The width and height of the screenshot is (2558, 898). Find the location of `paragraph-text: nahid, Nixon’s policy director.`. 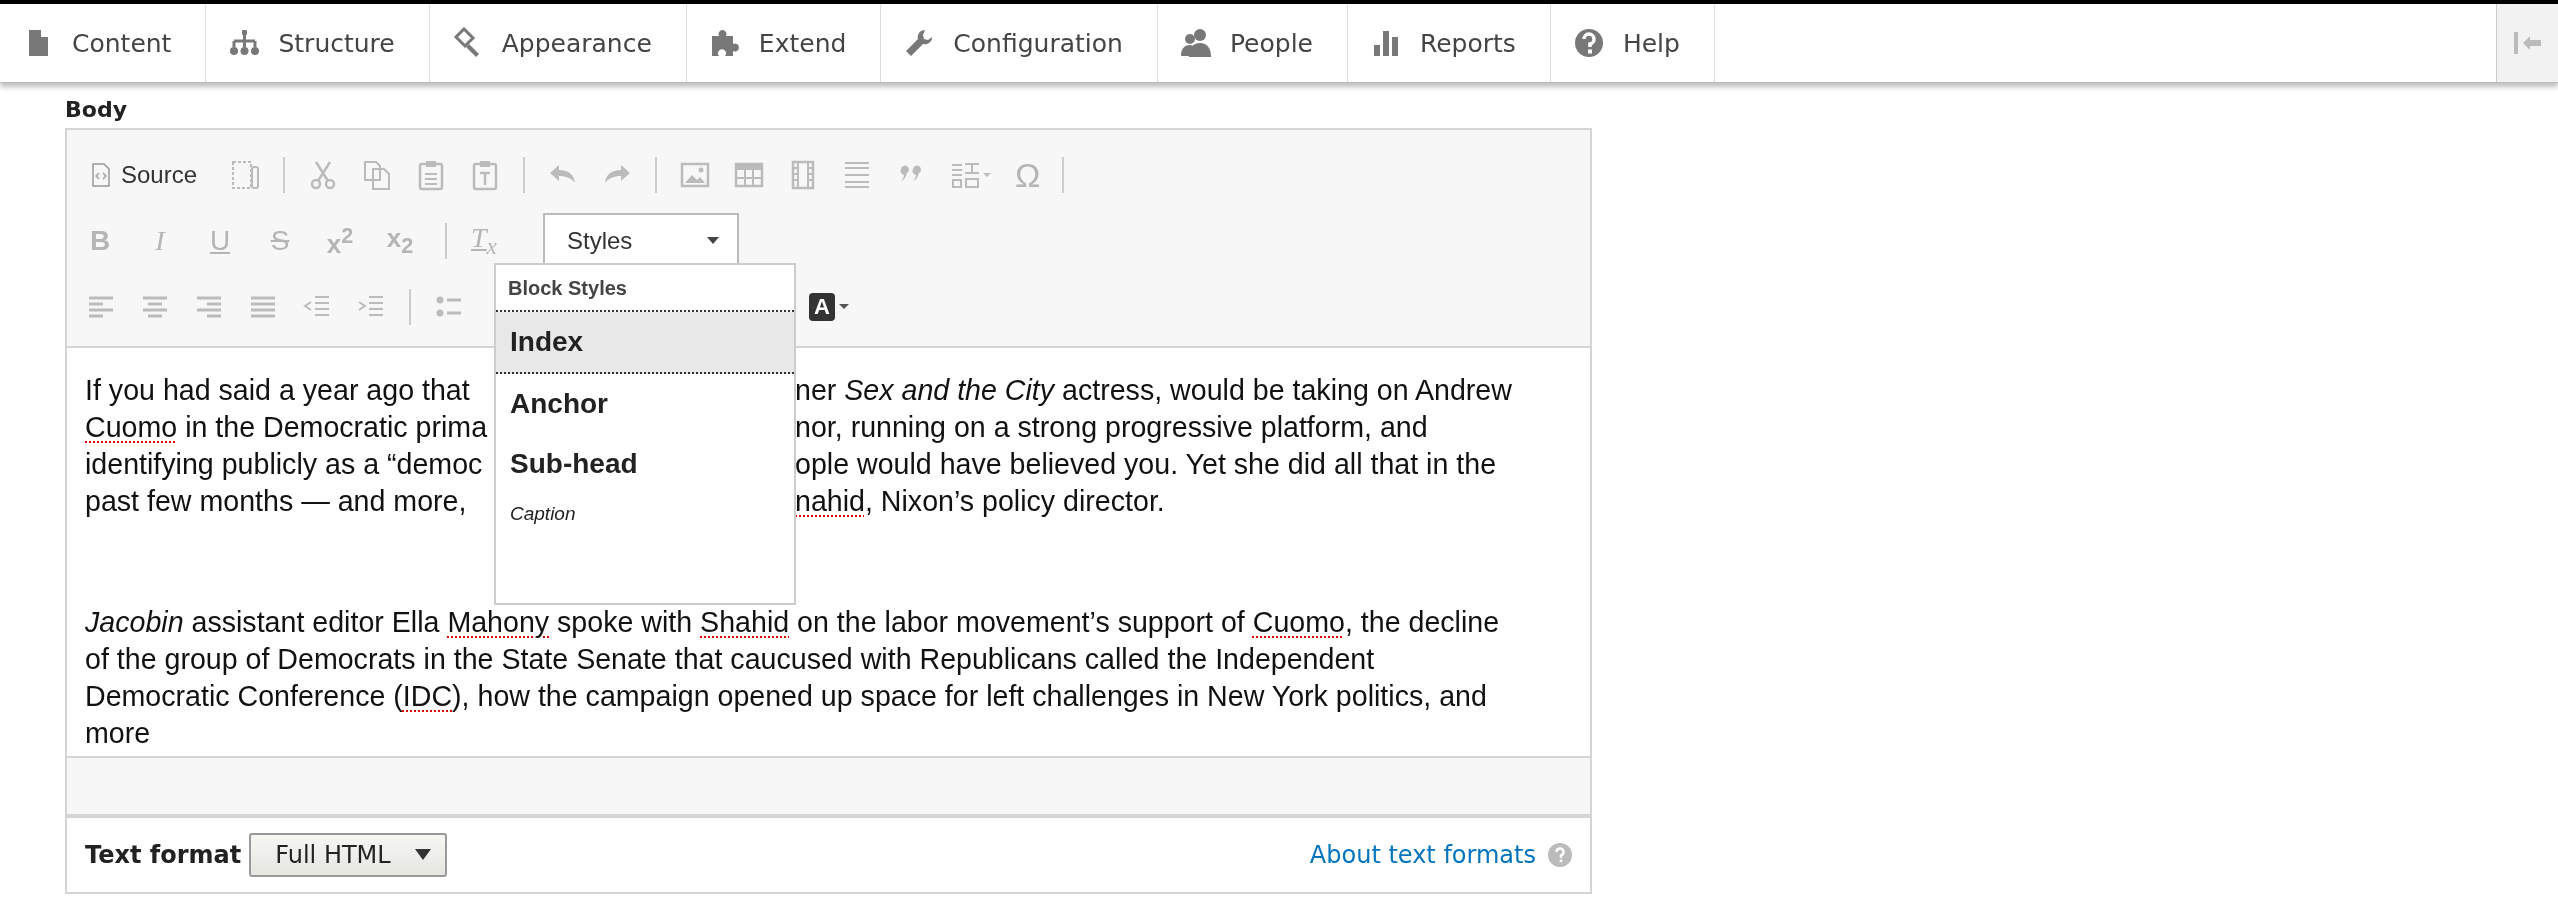

paragraph-text: nahid, Nixon’s policy director. is located at coordinates (980, 501).